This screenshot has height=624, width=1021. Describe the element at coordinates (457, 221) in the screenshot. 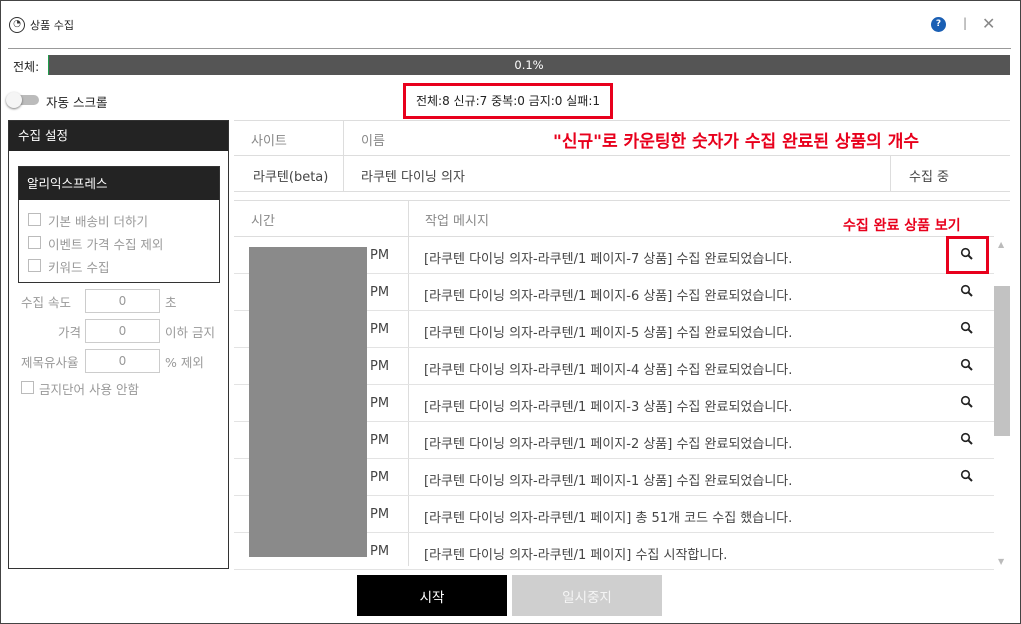

I see `message-header: 작업 메시지` at that location.